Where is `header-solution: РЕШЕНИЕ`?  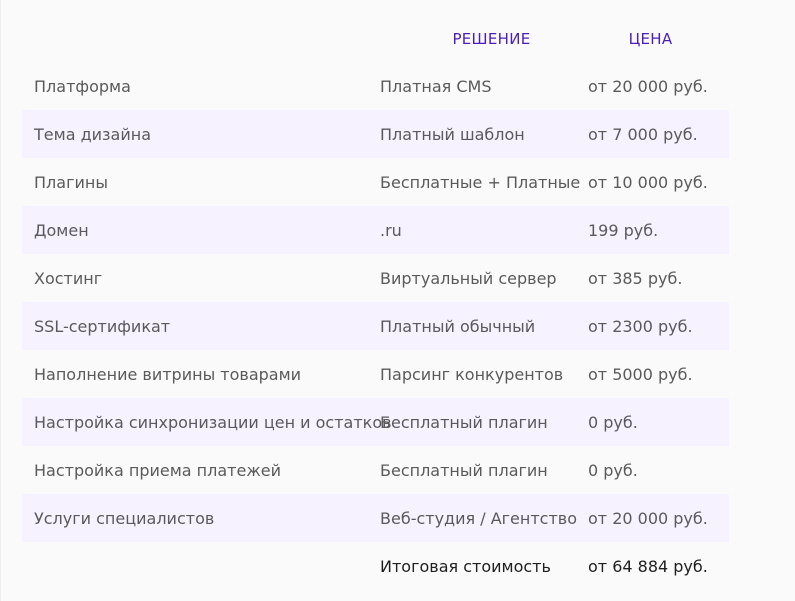
header-solution: РЕШЕНИЕ is located at coordinates (491, 38).